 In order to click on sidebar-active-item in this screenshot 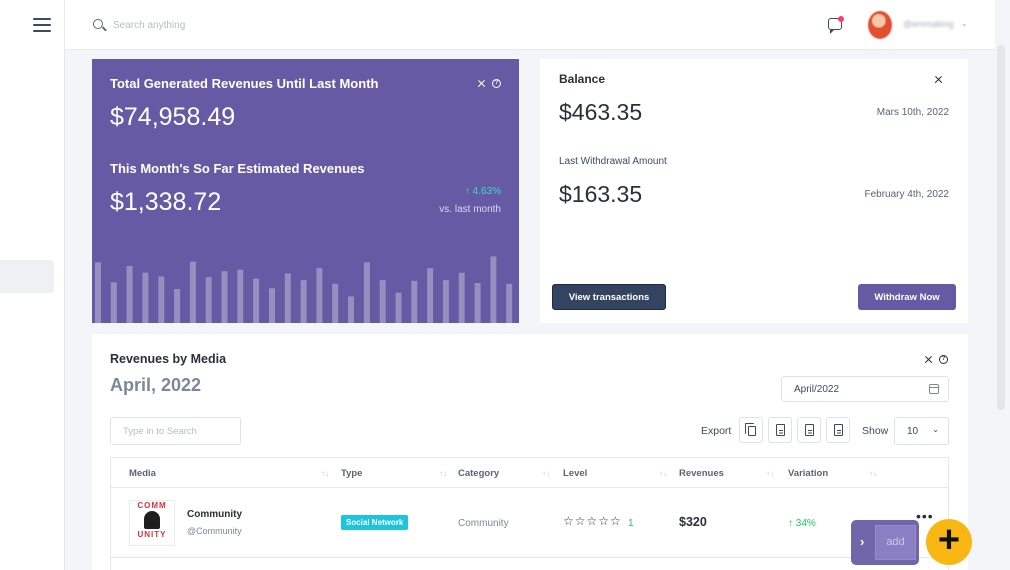, I will do `click(27, 276)`.